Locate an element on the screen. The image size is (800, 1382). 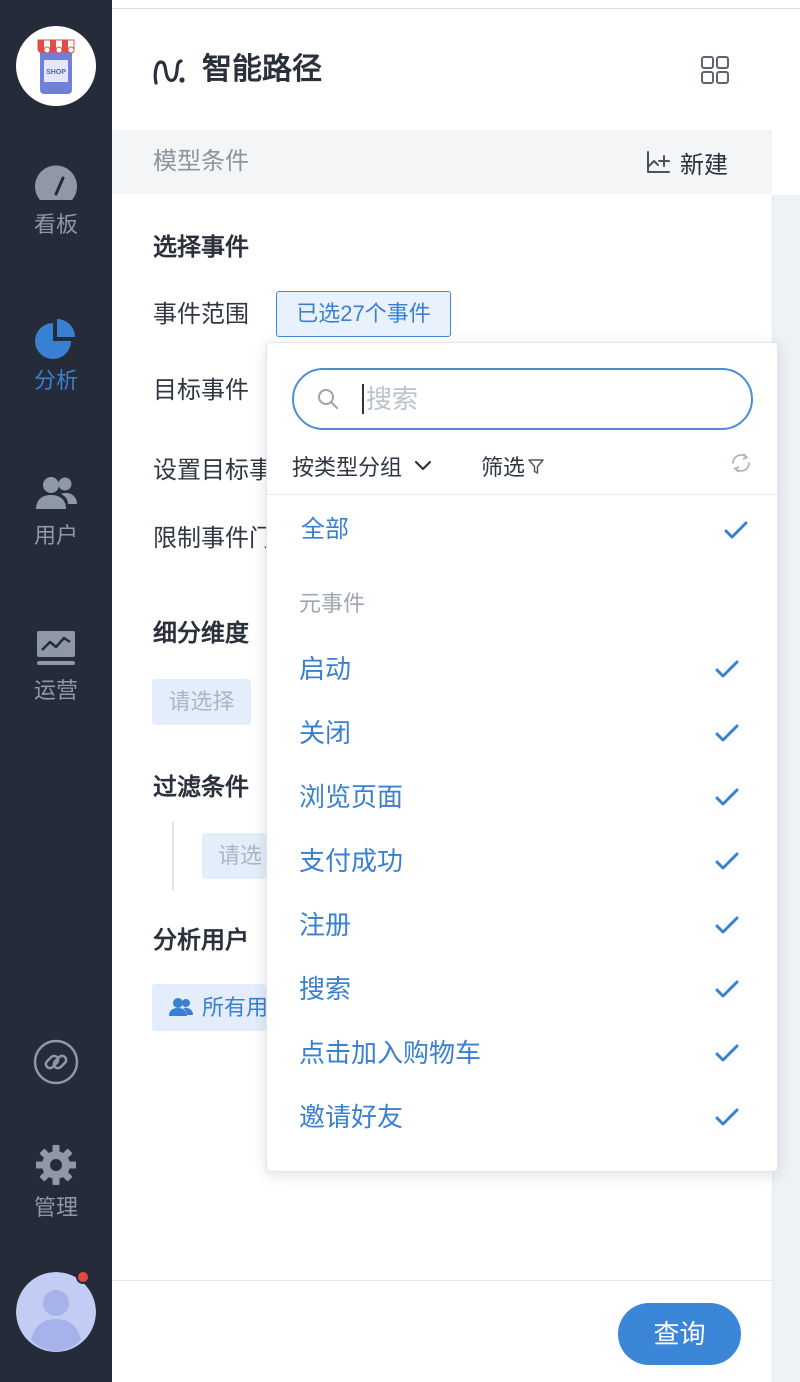
option-label: 点击加入购物车 is located at coordinates (390, 1053).